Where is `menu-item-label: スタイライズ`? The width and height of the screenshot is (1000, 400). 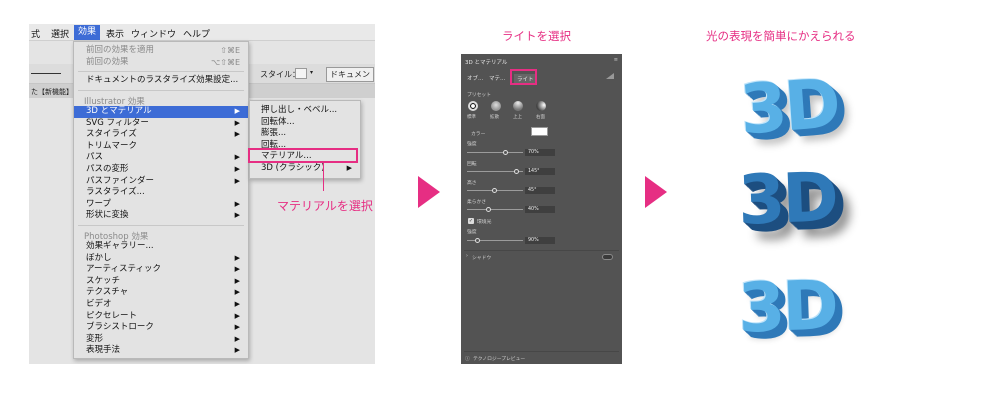 menu-item-label: スタイライズ is located at coordinates (111, 134).